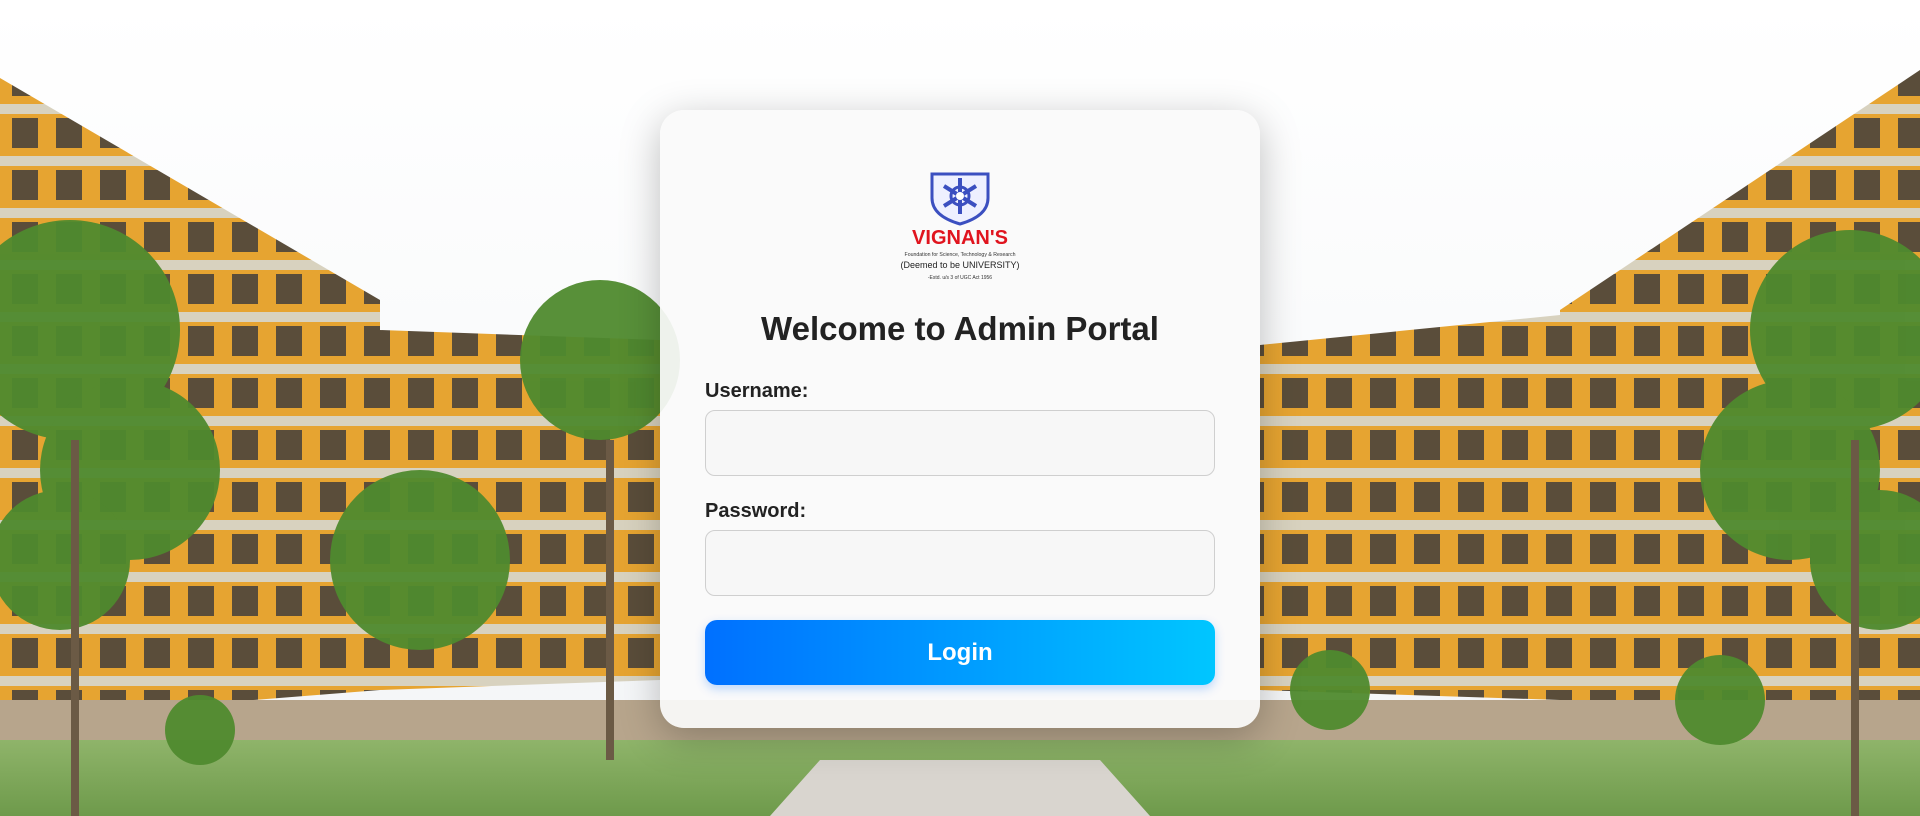  What do you see at coordinates (757, 391) in the screenshot?
I see `username-label: Username:` at bounding box center [757, 391].